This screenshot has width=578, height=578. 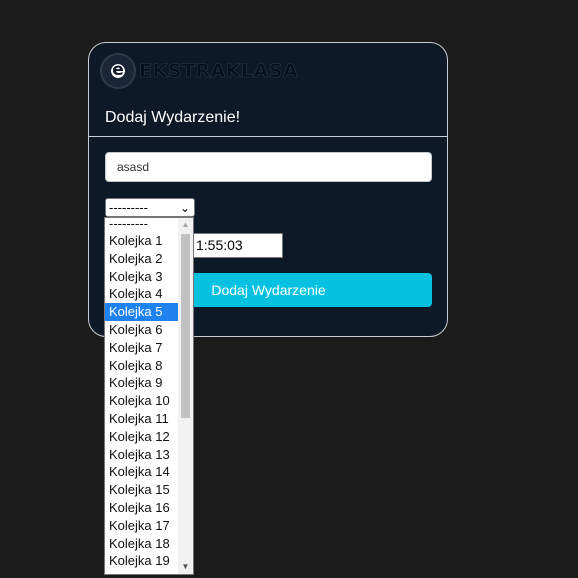 I want to click on dropdown-option: Kolejka 10, so click(x=141, y=401).